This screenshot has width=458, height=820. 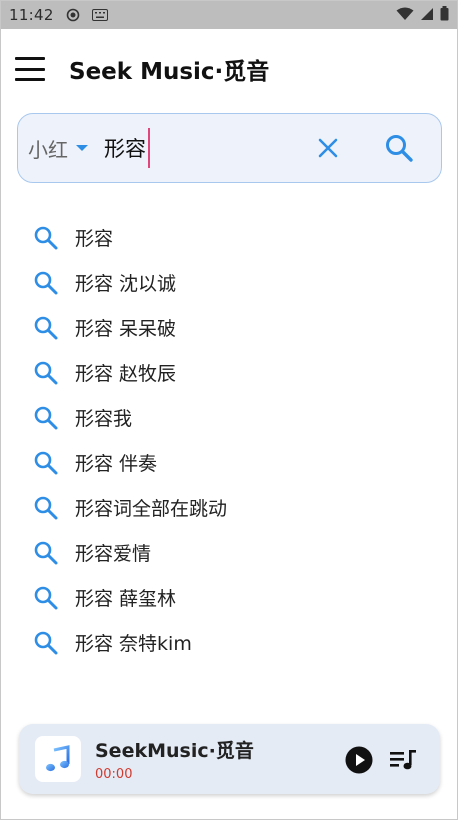 I want to click on play-icon, so click(x=359, y=762).